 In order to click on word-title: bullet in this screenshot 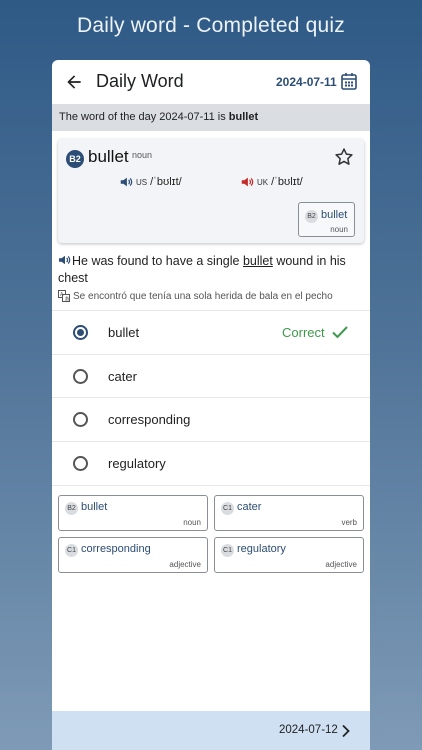, I will do `click(108, 156)`.